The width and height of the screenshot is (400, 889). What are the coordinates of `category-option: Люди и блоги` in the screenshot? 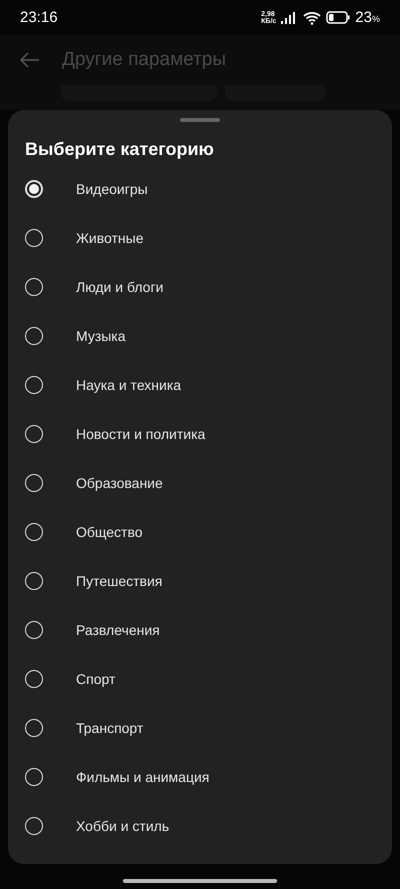 It's located at (200, 286).